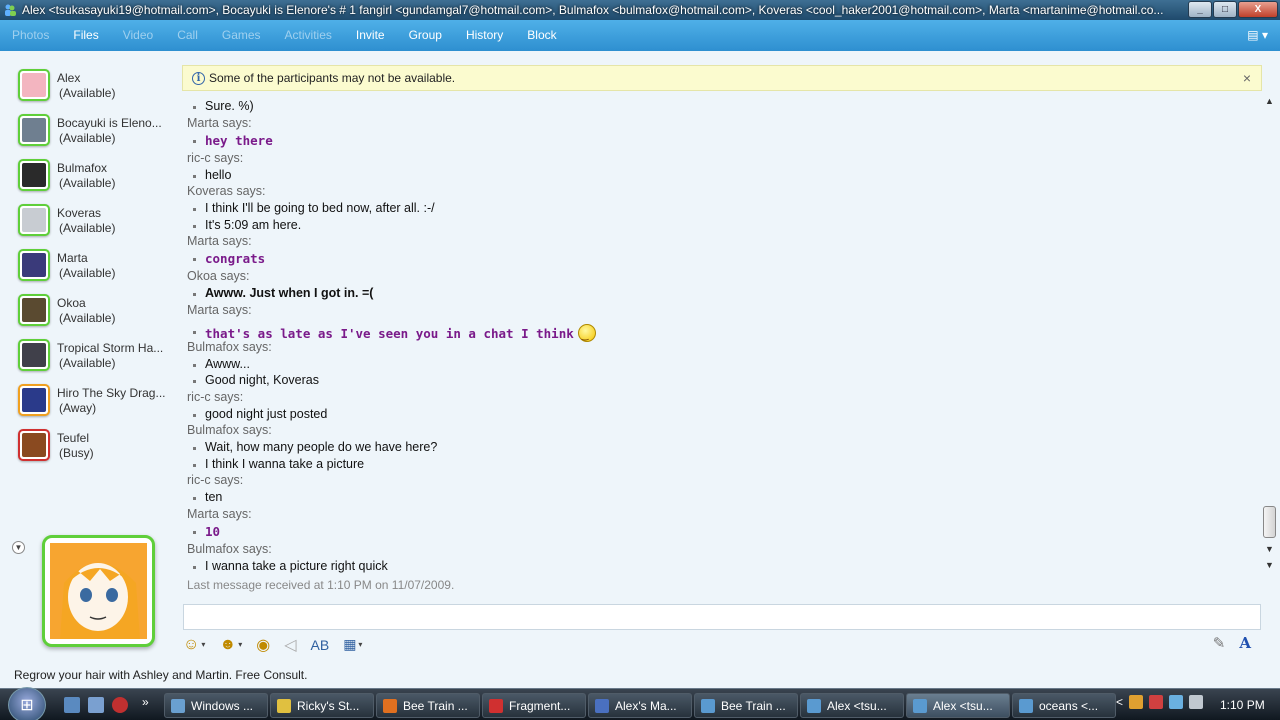 This screenshot has width=1280, height=720. What do you see at coordinates (722, 617) in the screenshot?
I see `message-input` at bounding box center [722, 617].